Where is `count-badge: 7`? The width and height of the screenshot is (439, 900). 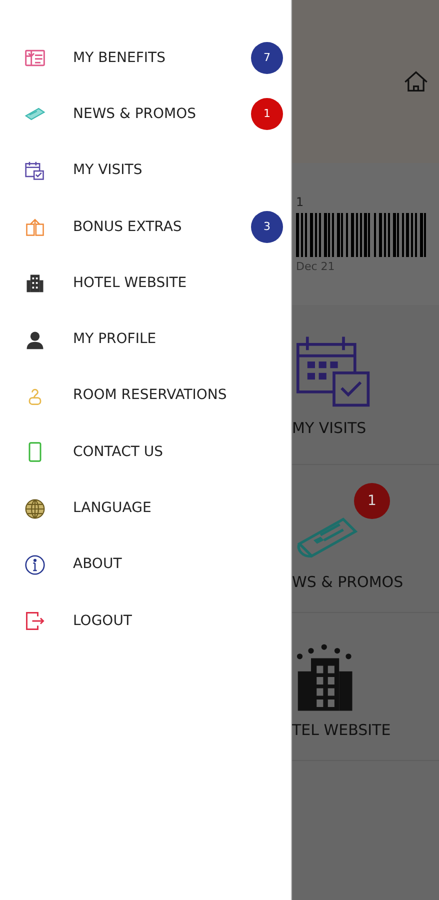
count-badge: 7 is located at coordinates (267, 58).